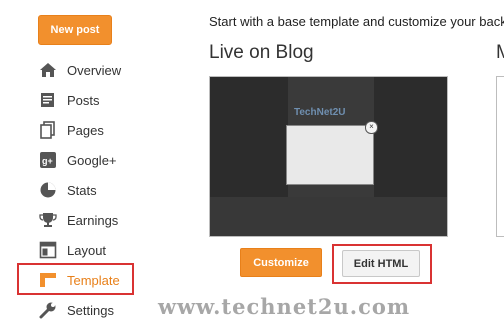 Image resolution: width=504 pixels, height=321 pixels. What do you see at coordinates (48, 190) in the screenshot?
I see `stats-icon` at bounding box center [48, 190].